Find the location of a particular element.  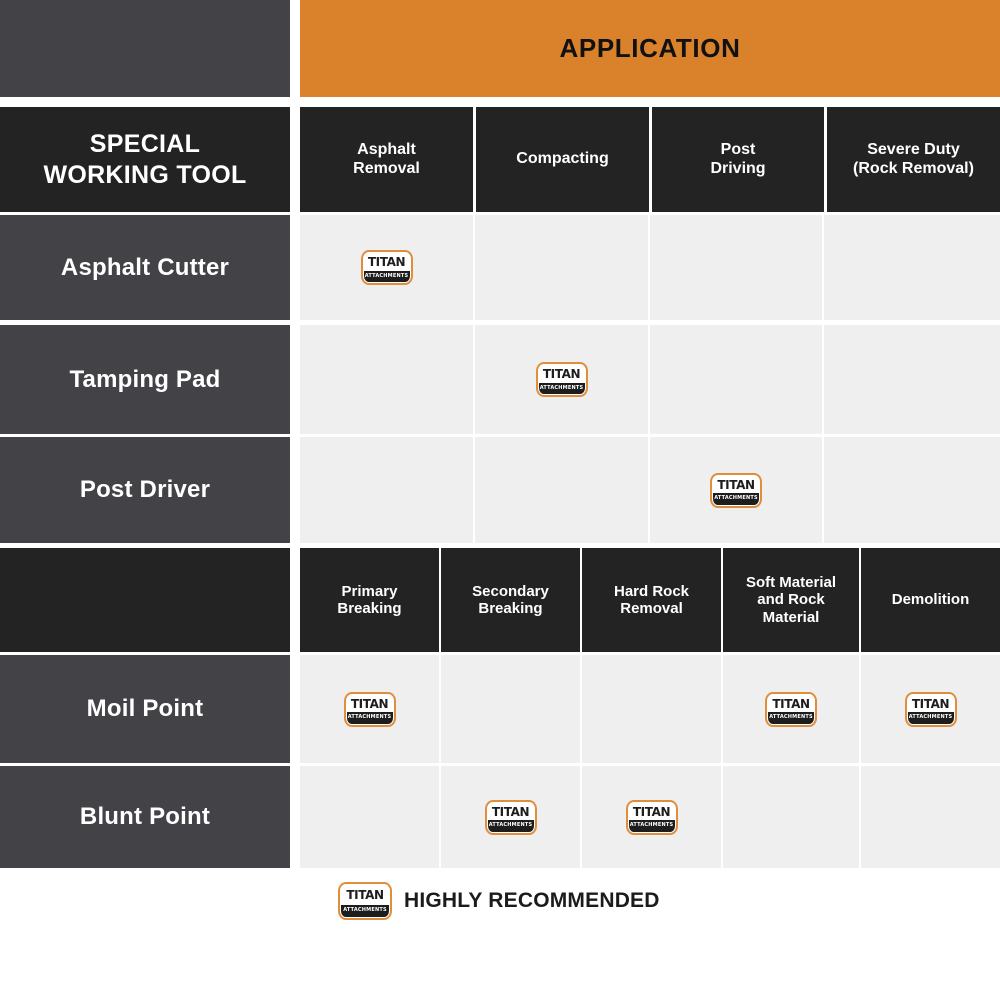

column-header-secondary-breaking-line1: Secondary is located at coordinates (510, 591).